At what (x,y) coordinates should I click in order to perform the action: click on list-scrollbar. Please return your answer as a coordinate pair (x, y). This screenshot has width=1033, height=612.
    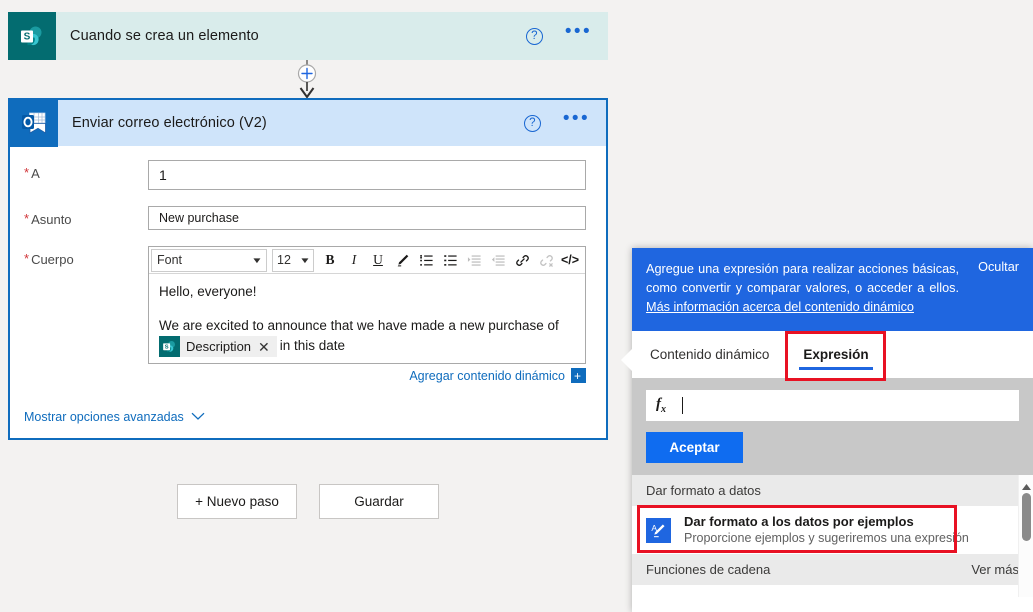
    Looking at the image, I should click on (1025, 536).